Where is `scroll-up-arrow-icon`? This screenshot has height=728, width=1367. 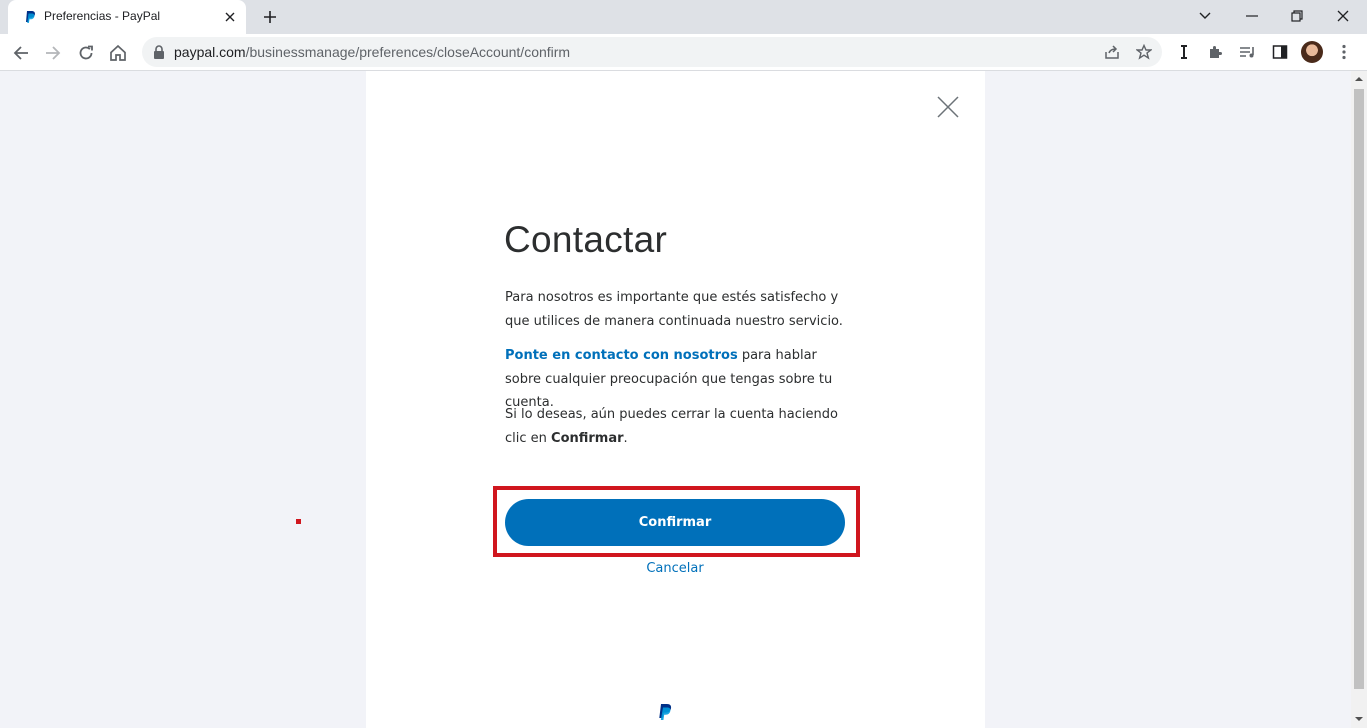 scroll-up-arrow-icon is located at coordinates (1359, 79).